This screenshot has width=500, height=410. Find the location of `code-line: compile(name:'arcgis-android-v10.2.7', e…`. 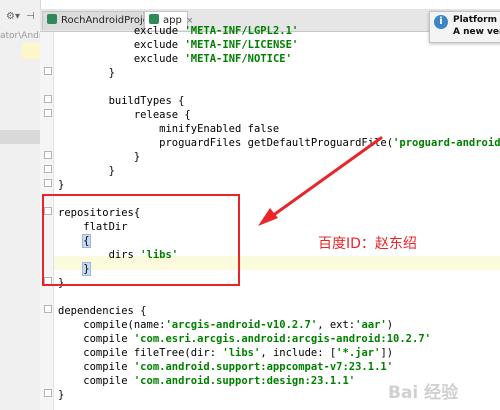

code-line: compile(name:'arcgis-android-v10.2.7', e… is located at coordinates (226, 325).